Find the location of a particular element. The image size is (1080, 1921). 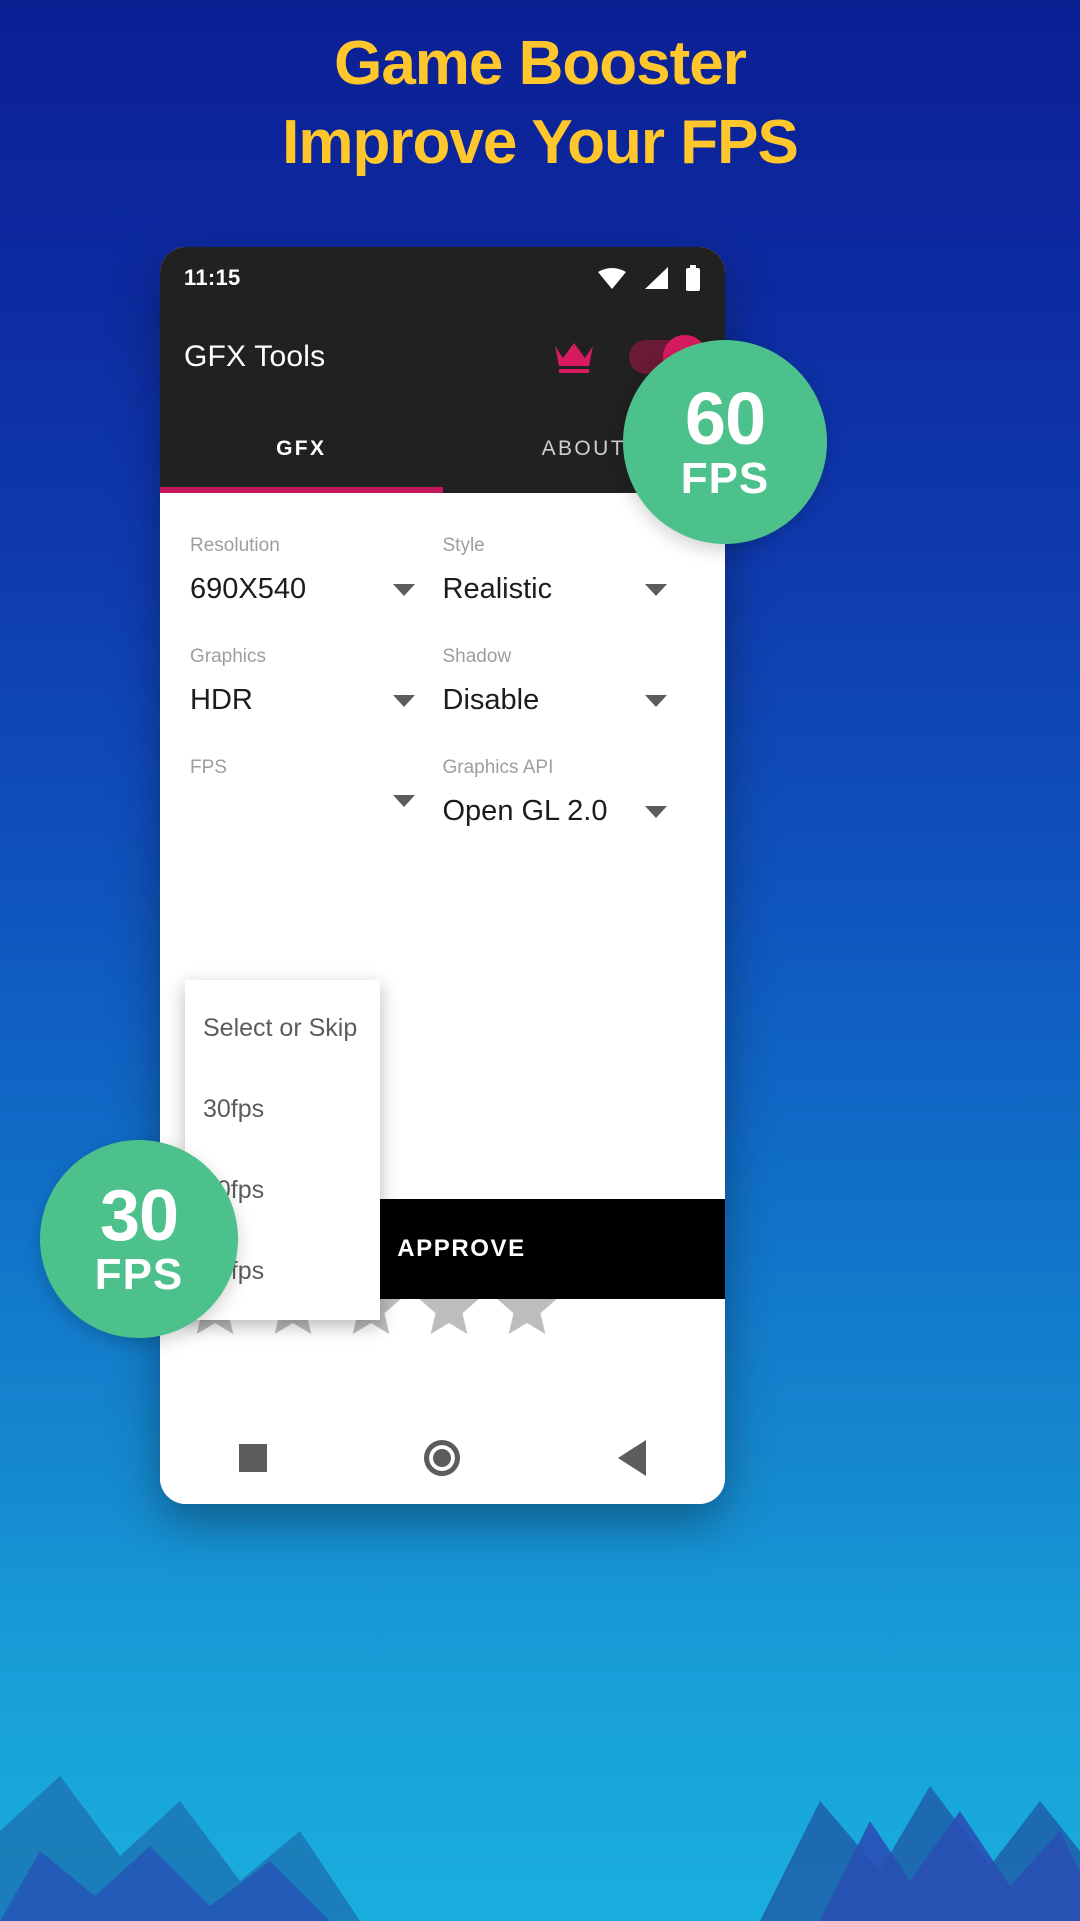

wifi-icon is located at coordinates (612, 278).